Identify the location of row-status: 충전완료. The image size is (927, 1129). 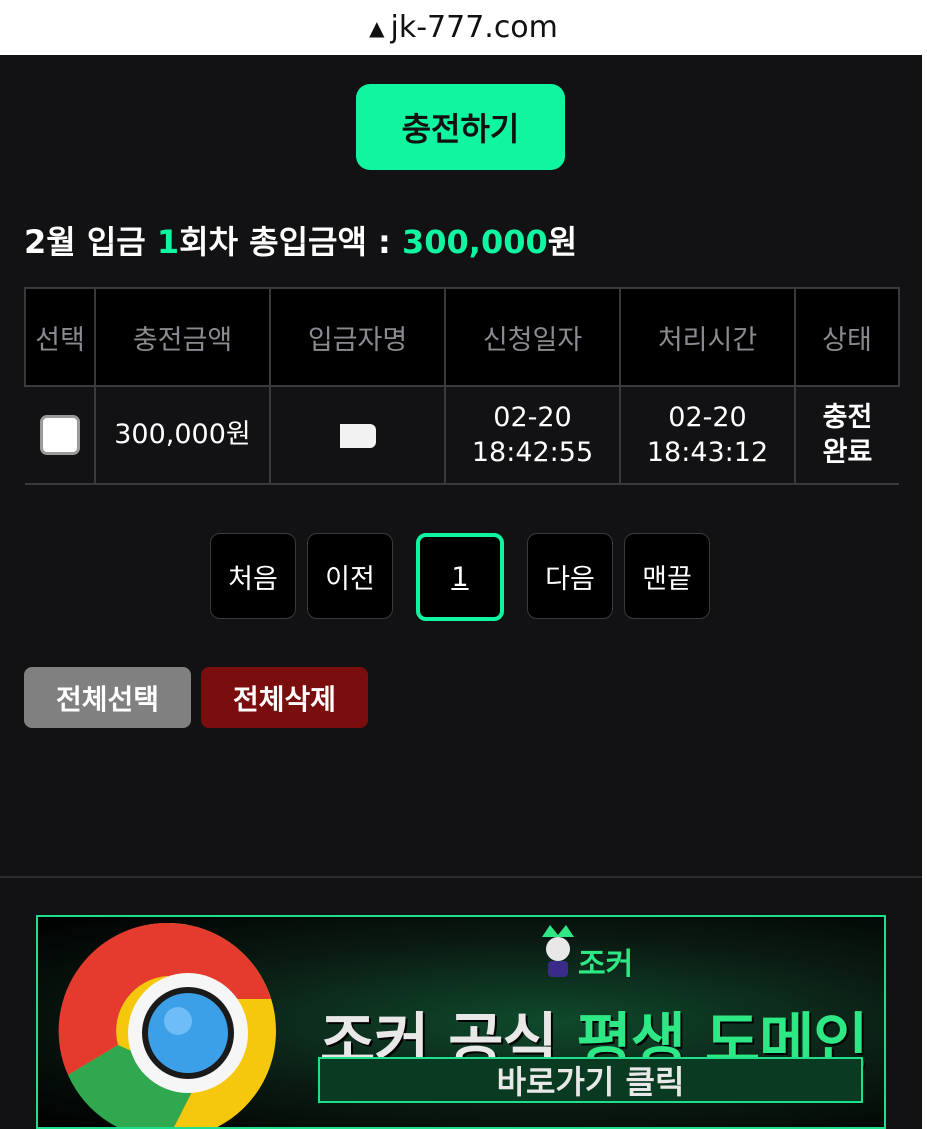
(846, 435).